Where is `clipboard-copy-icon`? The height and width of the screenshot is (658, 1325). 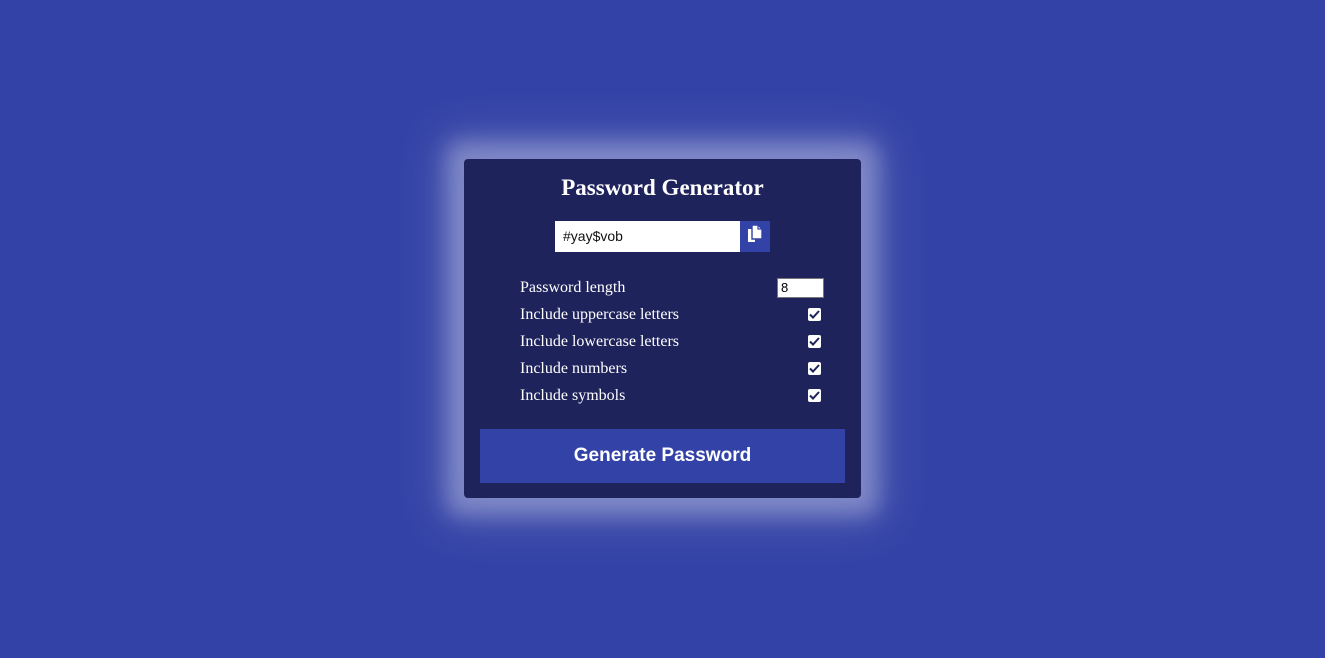 clipboard-copy-icon is located at coordinates (755, 236).